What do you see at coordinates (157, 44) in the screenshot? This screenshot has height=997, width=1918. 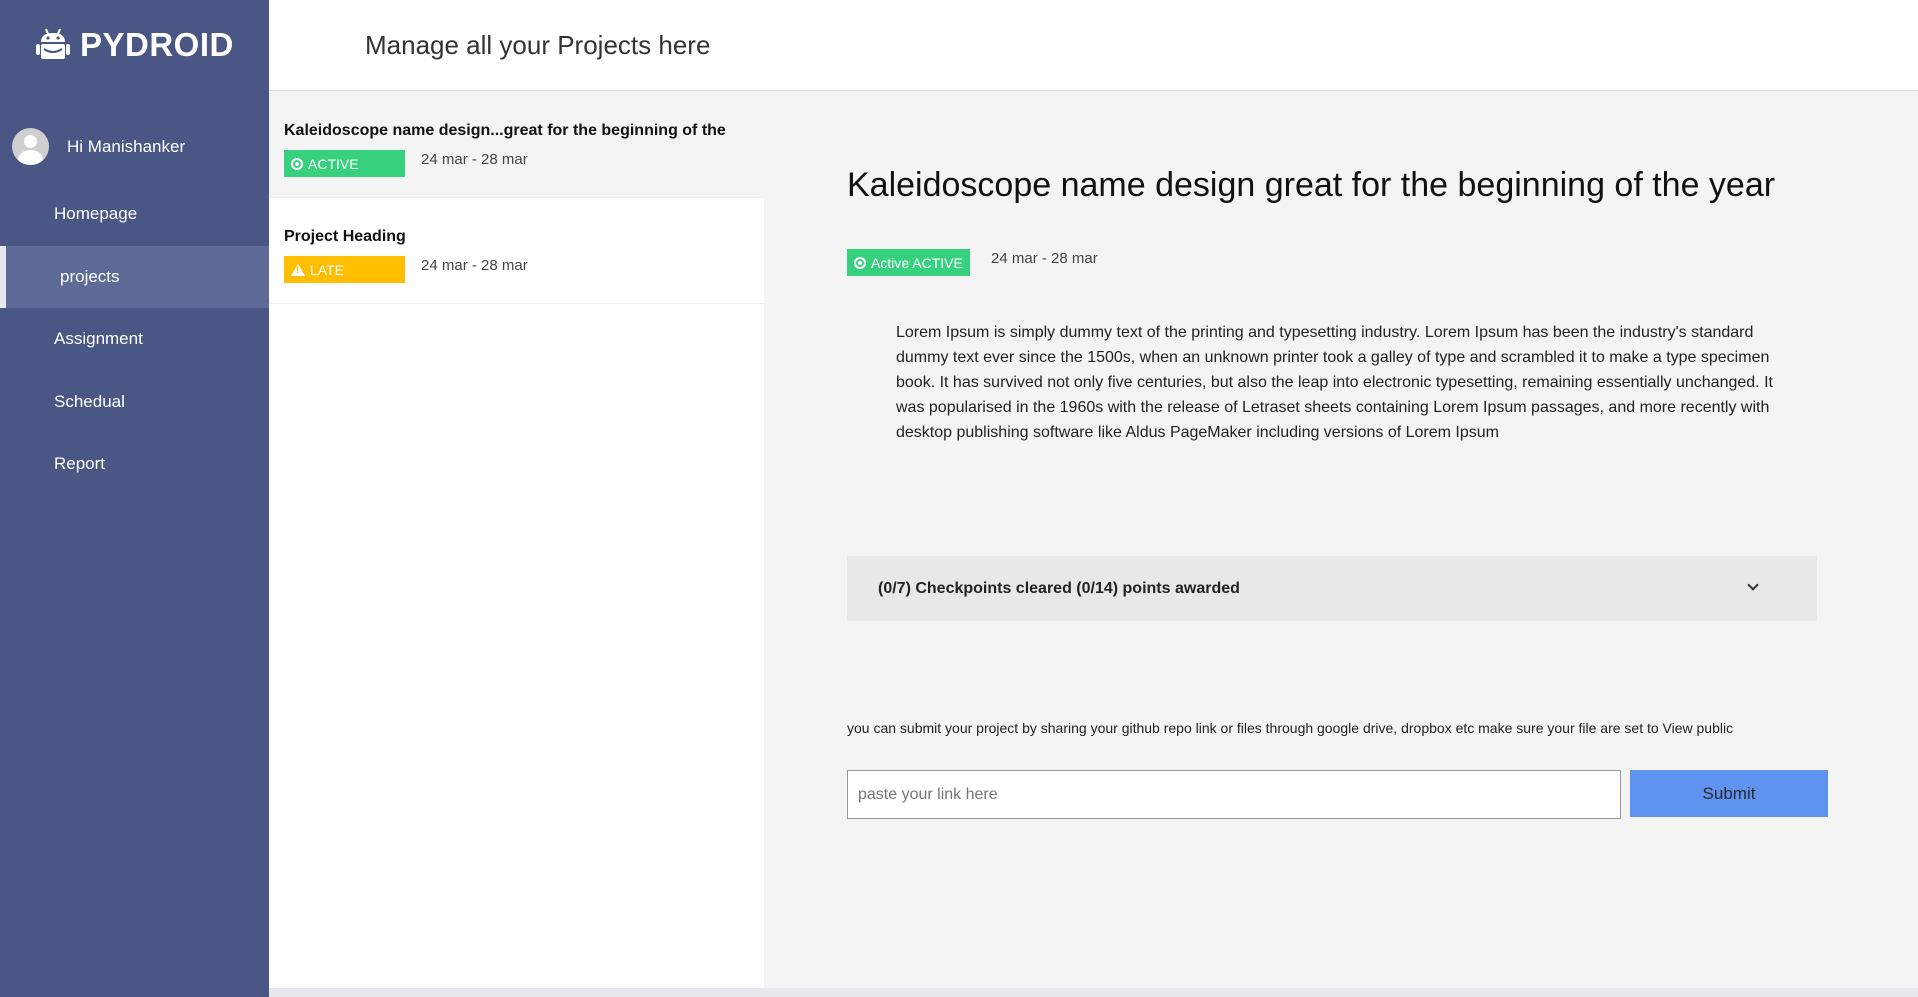 I see `brand-name: PYDROID` at bounding box center [157, 44].